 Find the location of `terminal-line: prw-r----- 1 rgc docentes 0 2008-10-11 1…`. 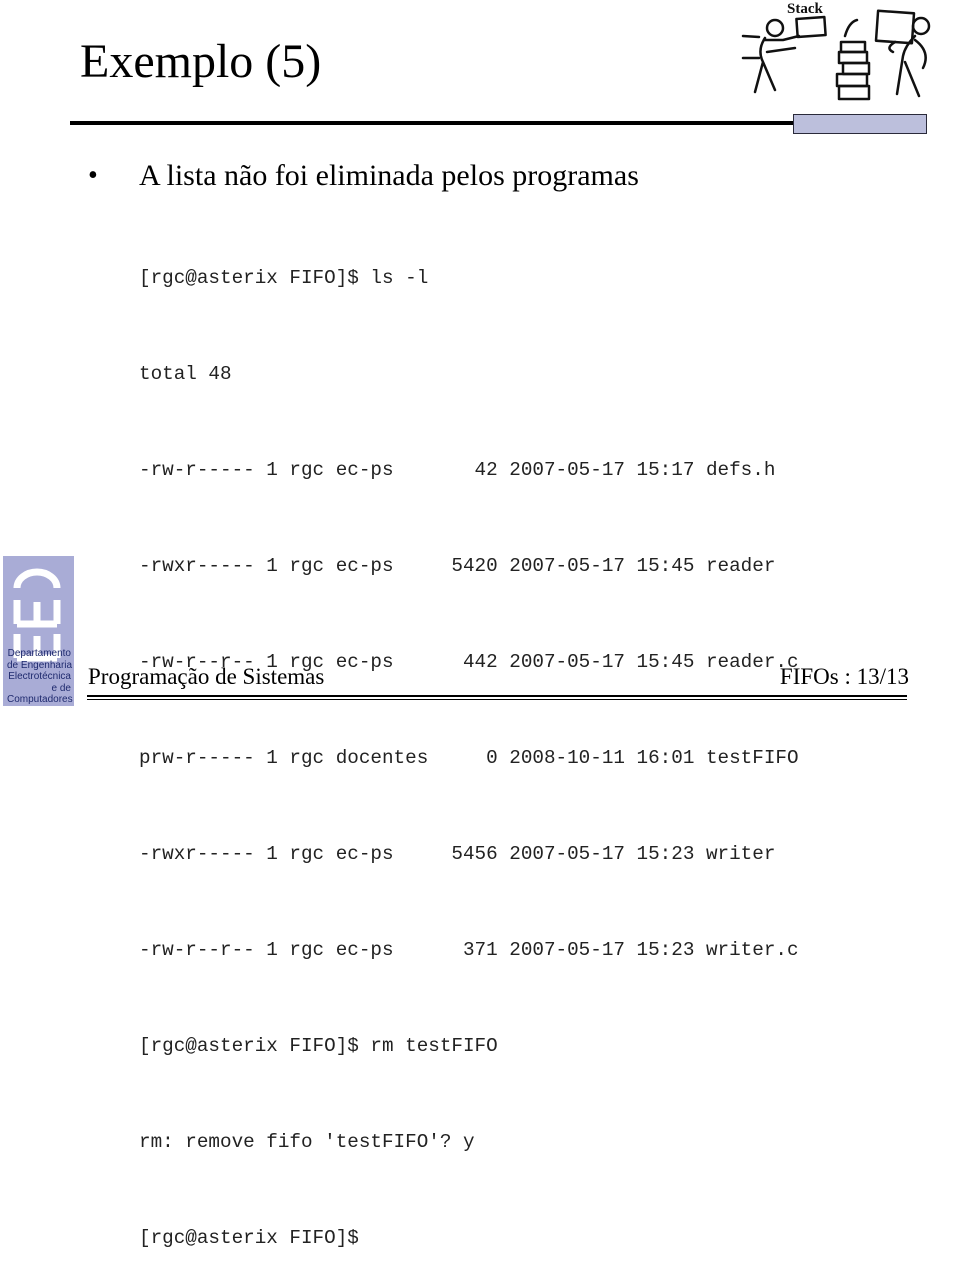

terminal-line: prw-r----- 1 rgc docentes 0 2008-10-11 1… is located at coordinates (469, 758).